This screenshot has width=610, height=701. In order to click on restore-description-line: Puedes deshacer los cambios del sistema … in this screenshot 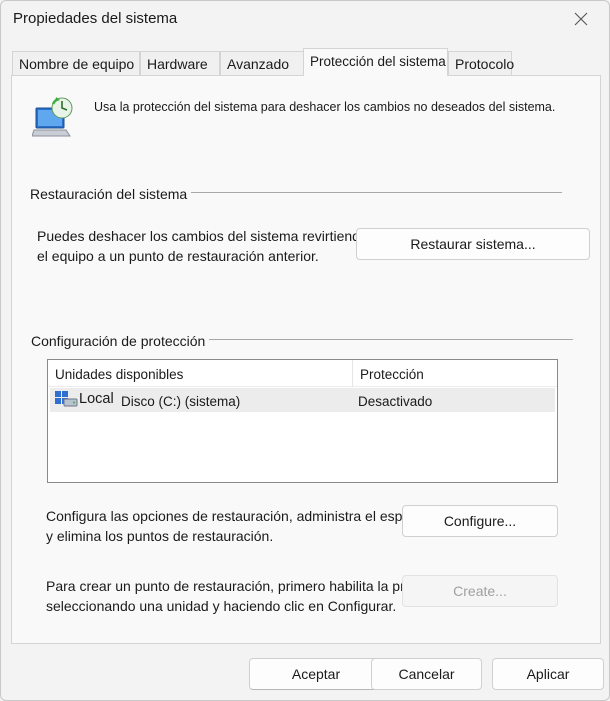, I will do `click(202, 236)`.